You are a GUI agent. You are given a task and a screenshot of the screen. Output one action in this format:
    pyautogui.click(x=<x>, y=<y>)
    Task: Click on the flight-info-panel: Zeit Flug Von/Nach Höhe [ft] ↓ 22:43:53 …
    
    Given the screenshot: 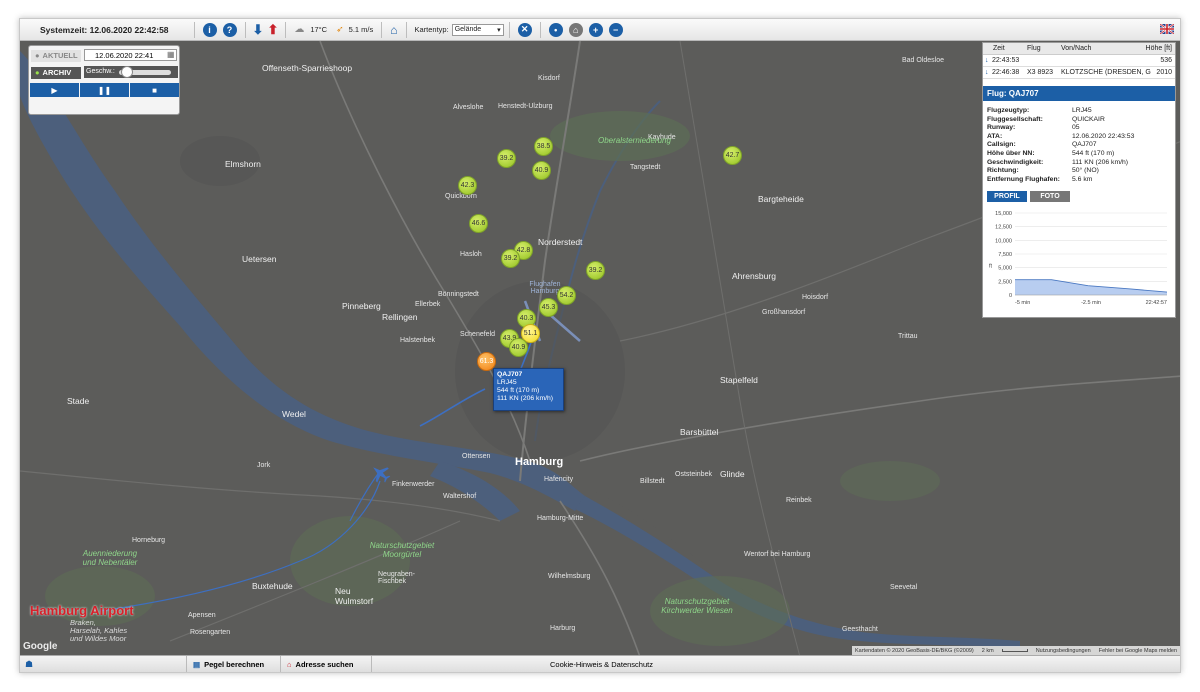 What is the action you would take?
    pyautogui.click(x=1079, y=180)
    